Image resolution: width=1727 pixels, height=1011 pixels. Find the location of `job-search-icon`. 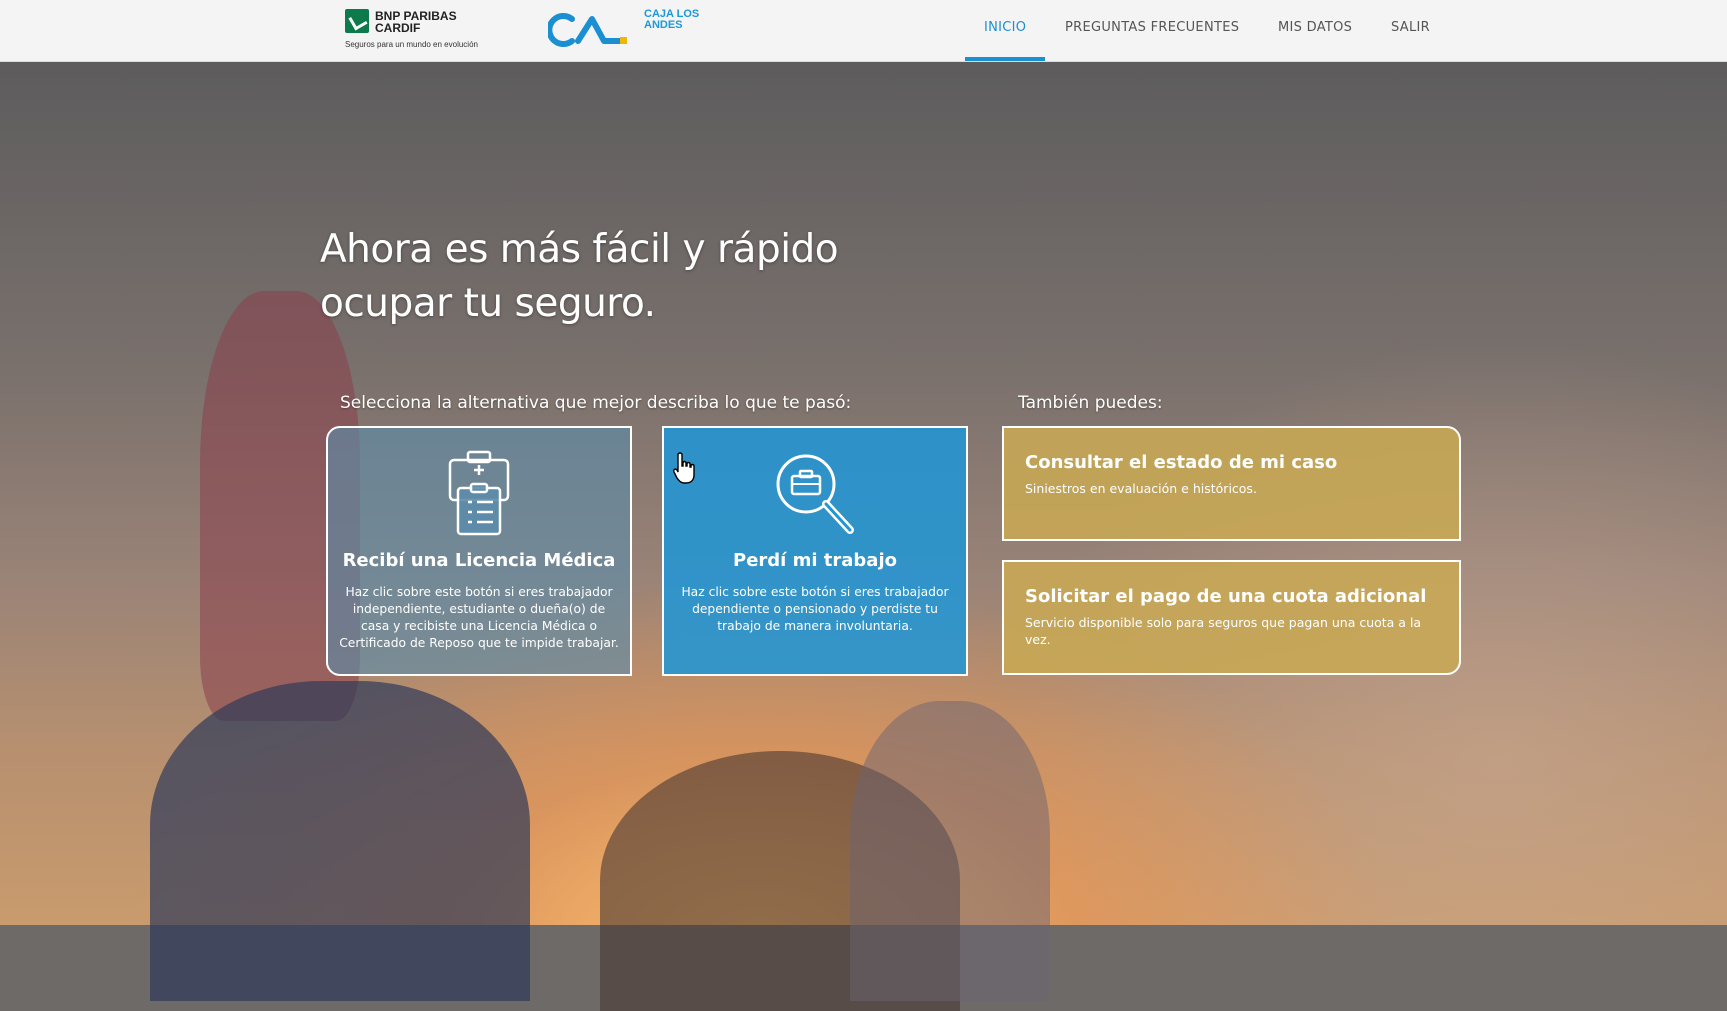

job-search-icon is located at coordinates (815, 494).